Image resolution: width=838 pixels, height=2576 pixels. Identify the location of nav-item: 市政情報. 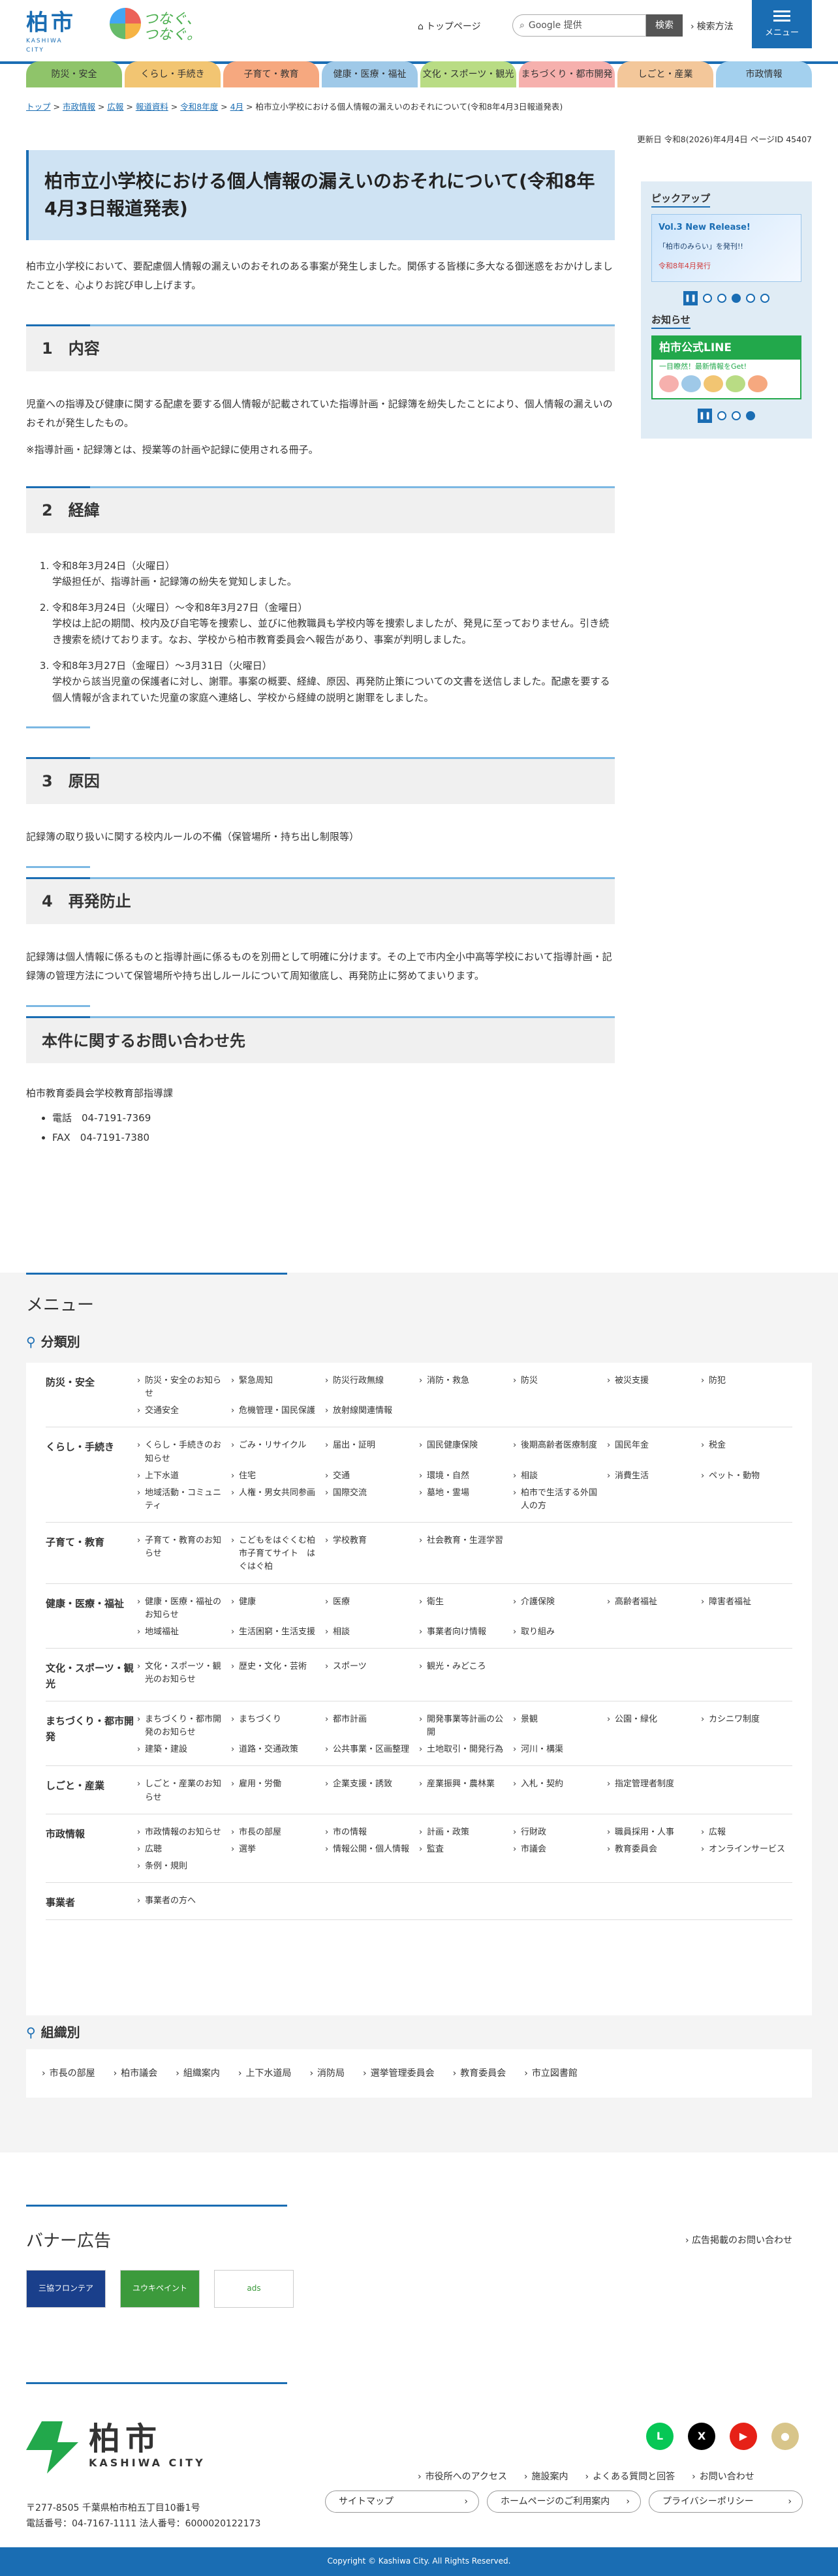
(764, 74).